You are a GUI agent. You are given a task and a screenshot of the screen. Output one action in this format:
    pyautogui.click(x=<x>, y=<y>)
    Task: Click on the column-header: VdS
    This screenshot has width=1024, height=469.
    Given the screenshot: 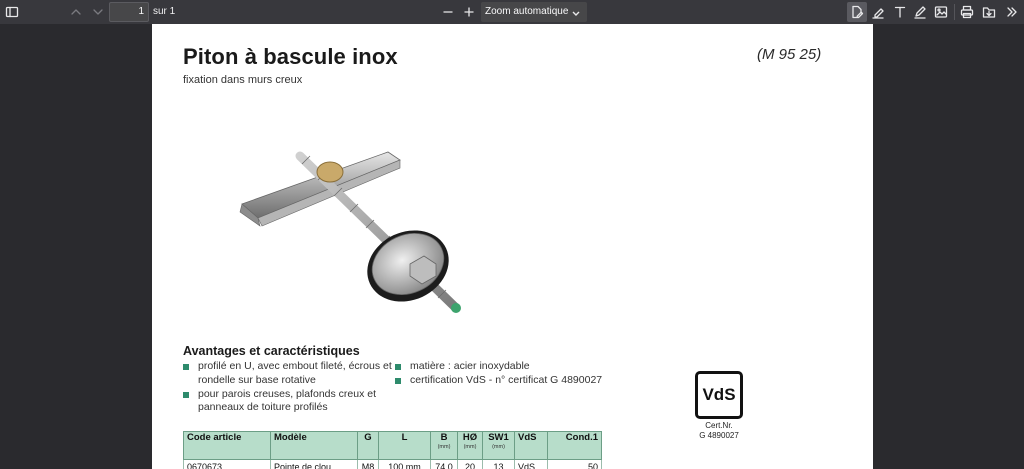 What is the action you would take?
    pyautogui.click(x=531, y=445)
    